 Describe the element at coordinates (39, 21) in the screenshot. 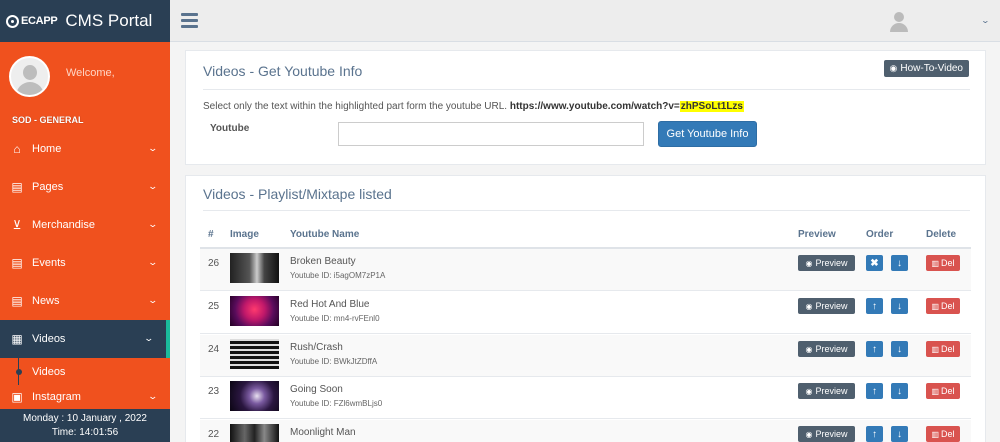

I see `logo-text: ECAPP` at that location.